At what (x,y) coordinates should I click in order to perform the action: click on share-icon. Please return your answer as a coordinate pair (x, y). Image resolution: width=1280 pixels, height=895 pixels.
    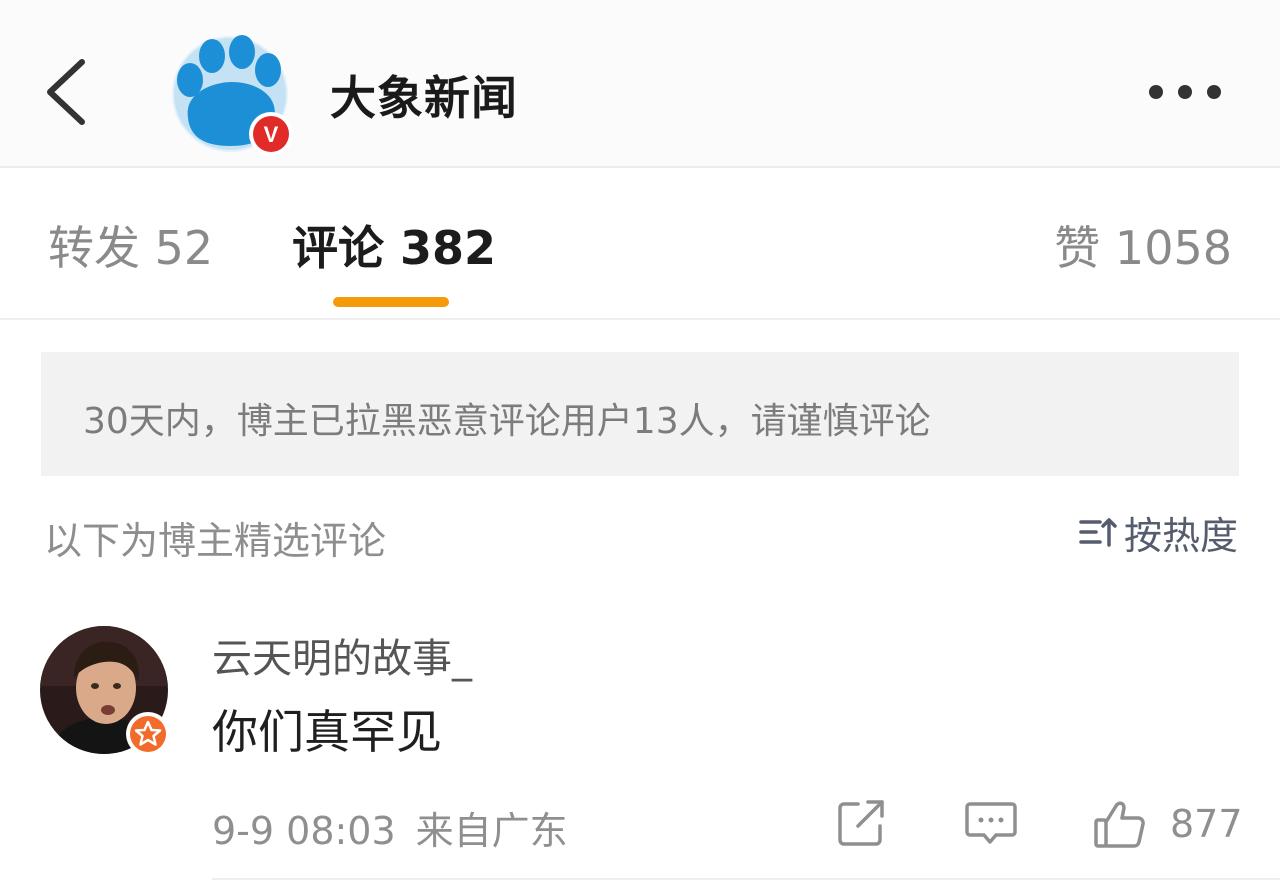
    Looking at the image, I should click on (861, 823).